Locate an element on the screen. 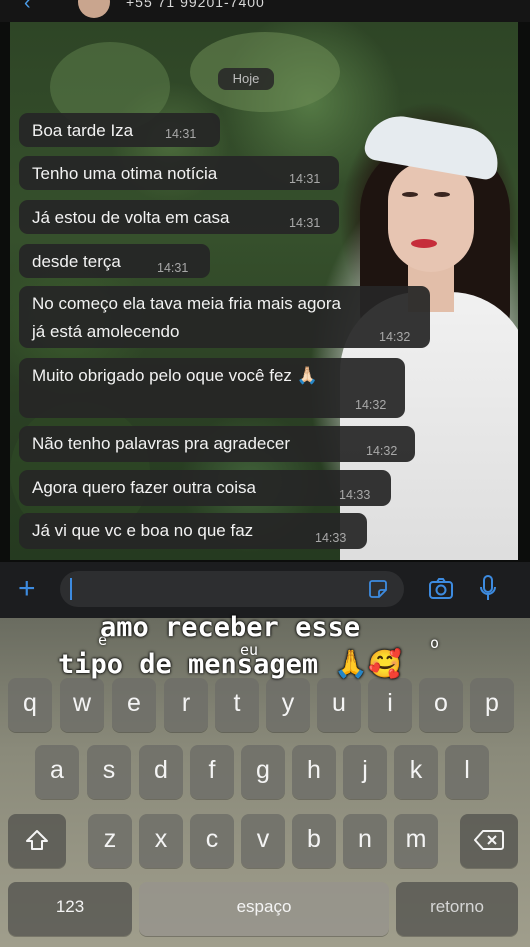  key-t: t is located at coordinates (237, 705).